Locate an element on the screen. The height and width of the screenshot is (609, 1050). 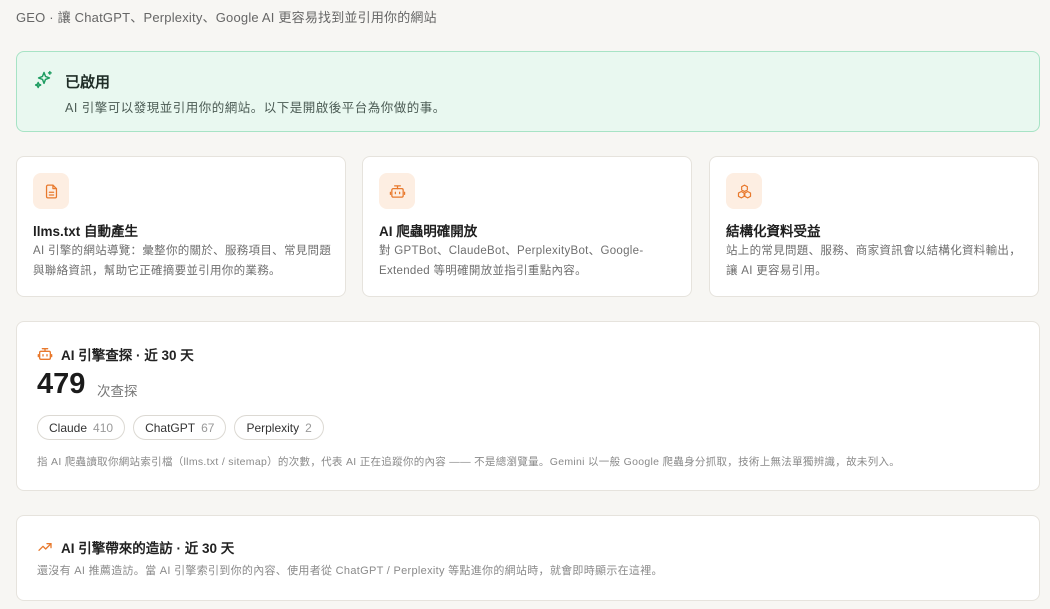
bot-count: 410 is located at coordinates (103, 427).